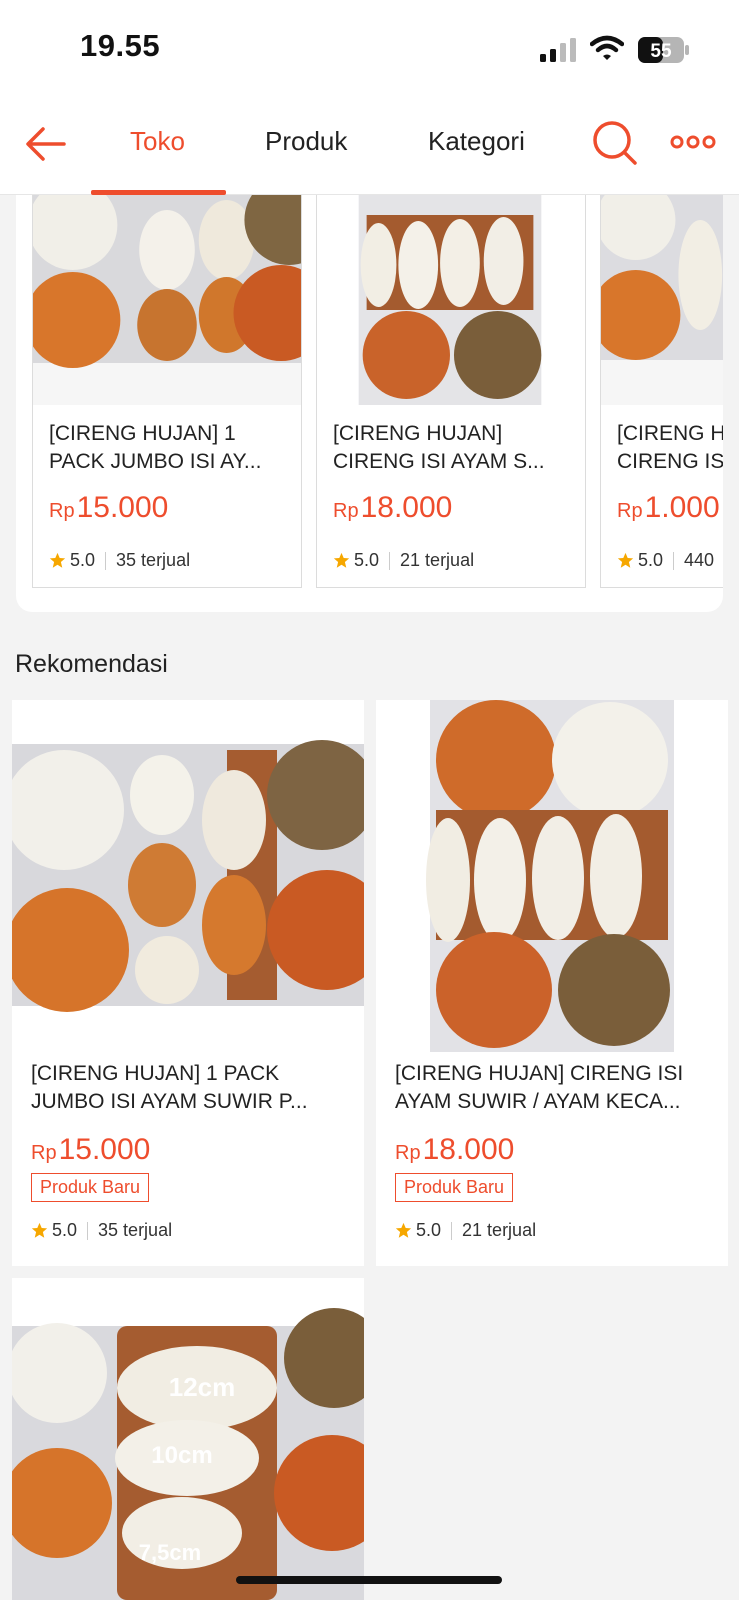 This screenshot has height=1600, width=739. Describe the element at coordinates (476, 141) in the screenshot. I see `tab-kategori: Kategori` at that location.